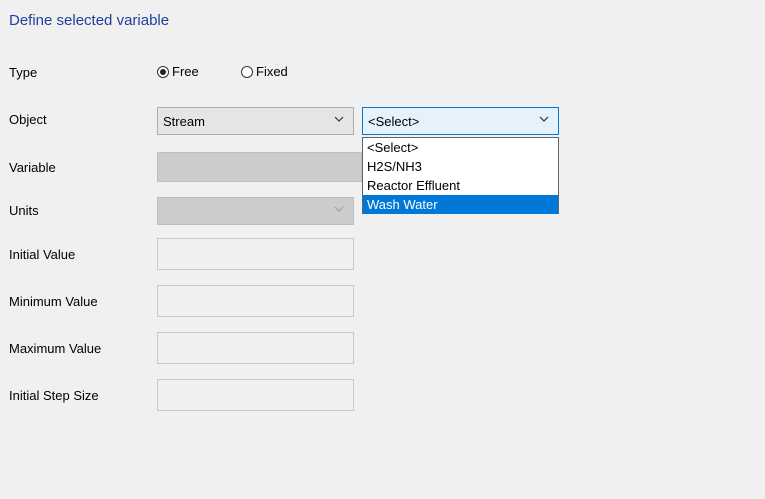  I want to click on object-select-value: Stream, so click(184, 121).